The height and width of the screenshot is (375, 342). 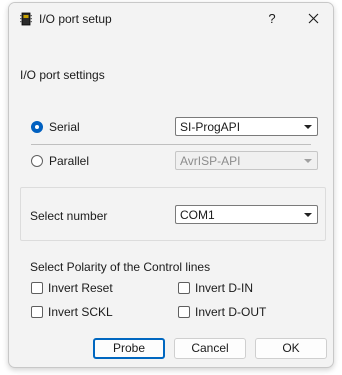 I want to click on help-button: ?, so click(x=272, y=19).